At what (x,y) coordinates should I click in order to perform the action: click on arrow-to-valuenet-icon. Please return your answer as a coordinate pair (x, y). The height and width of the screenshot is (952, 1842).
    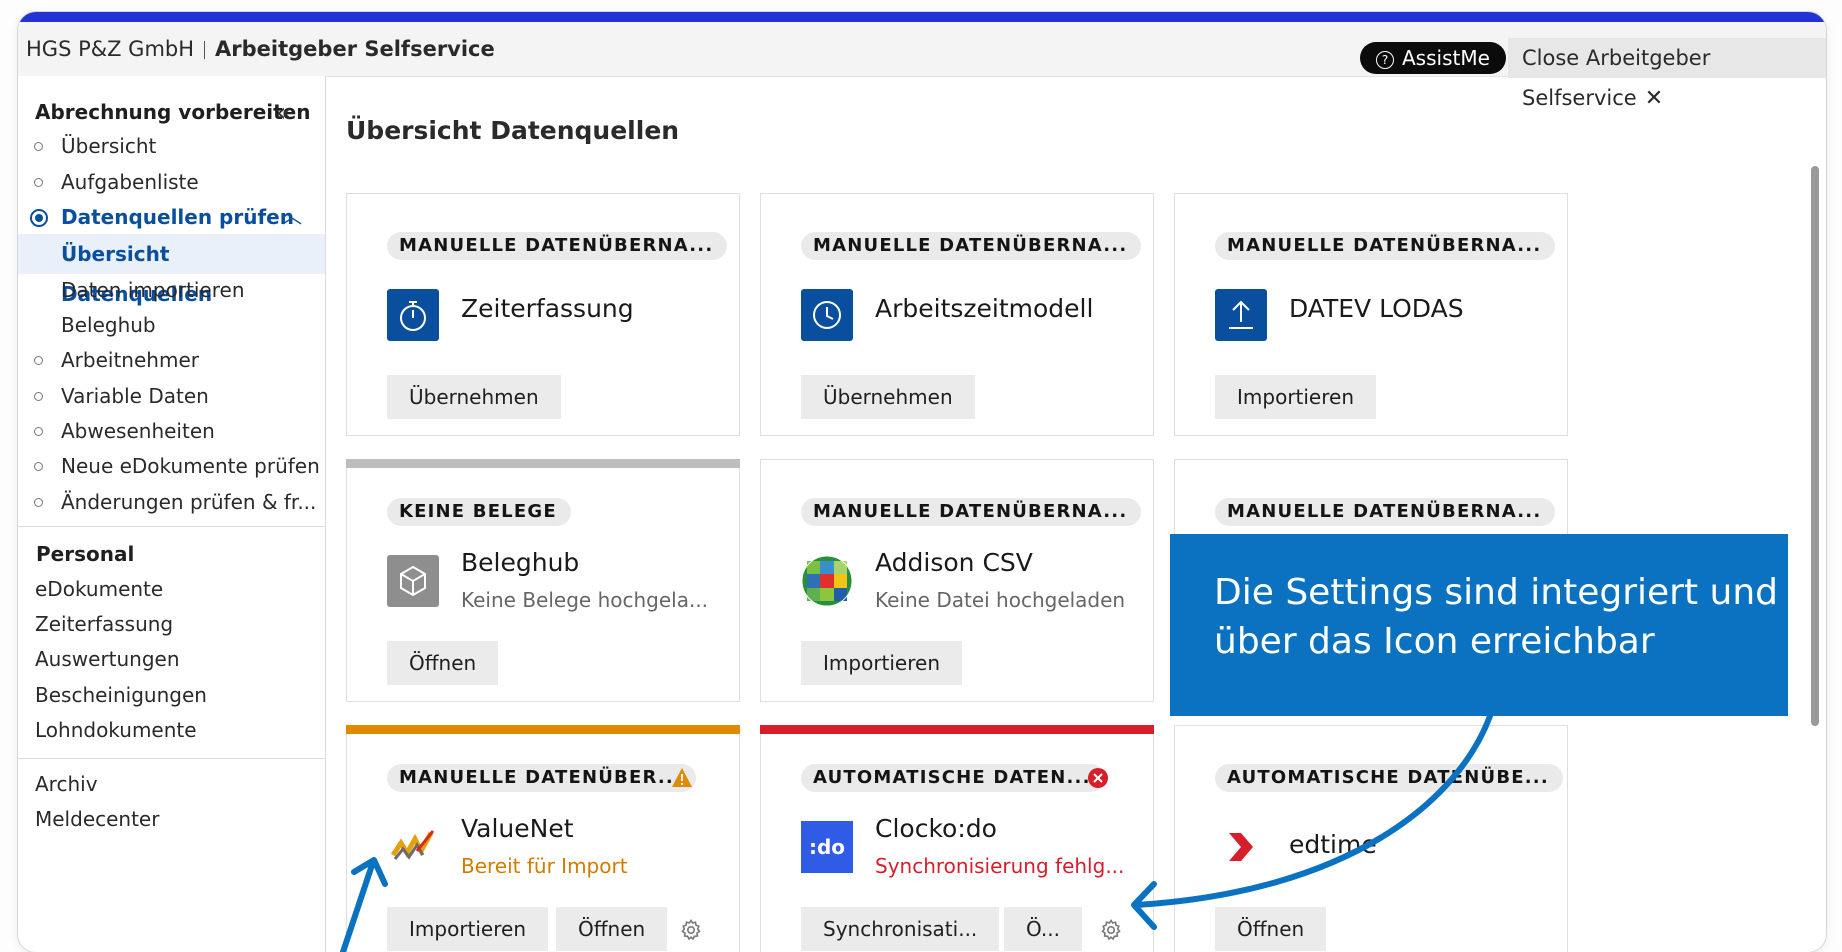
    Looking at the image, I should click on (364, 904).